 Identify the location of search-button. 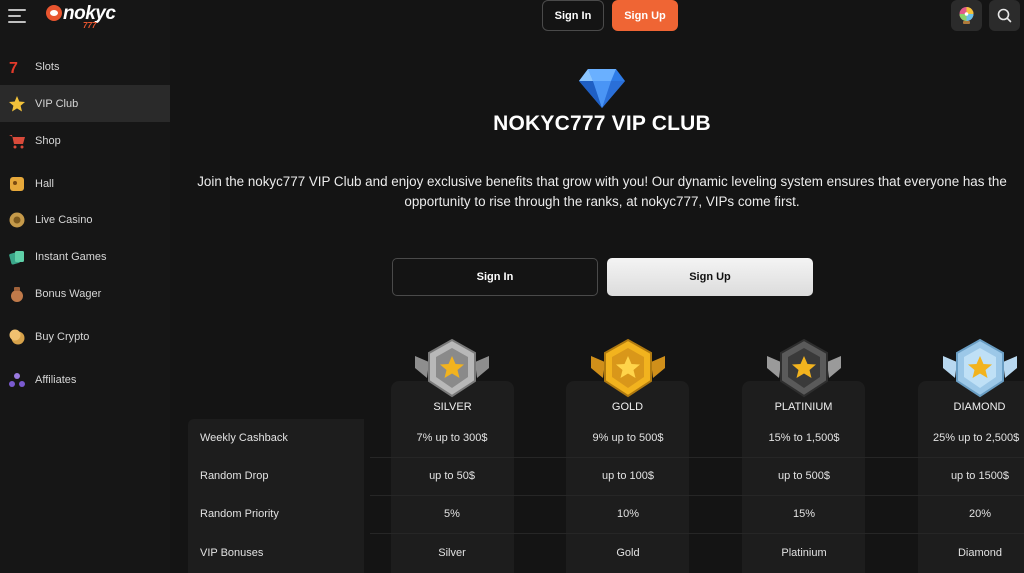
(1004, 15).